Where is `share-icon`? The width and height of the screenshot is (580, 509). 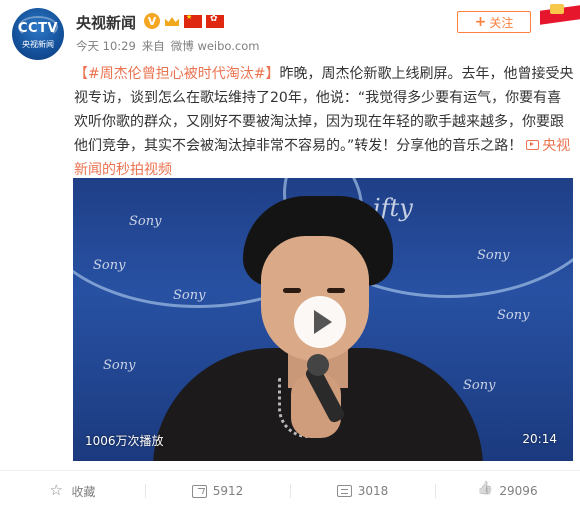
share-icon is located at coordinates (199, 491).